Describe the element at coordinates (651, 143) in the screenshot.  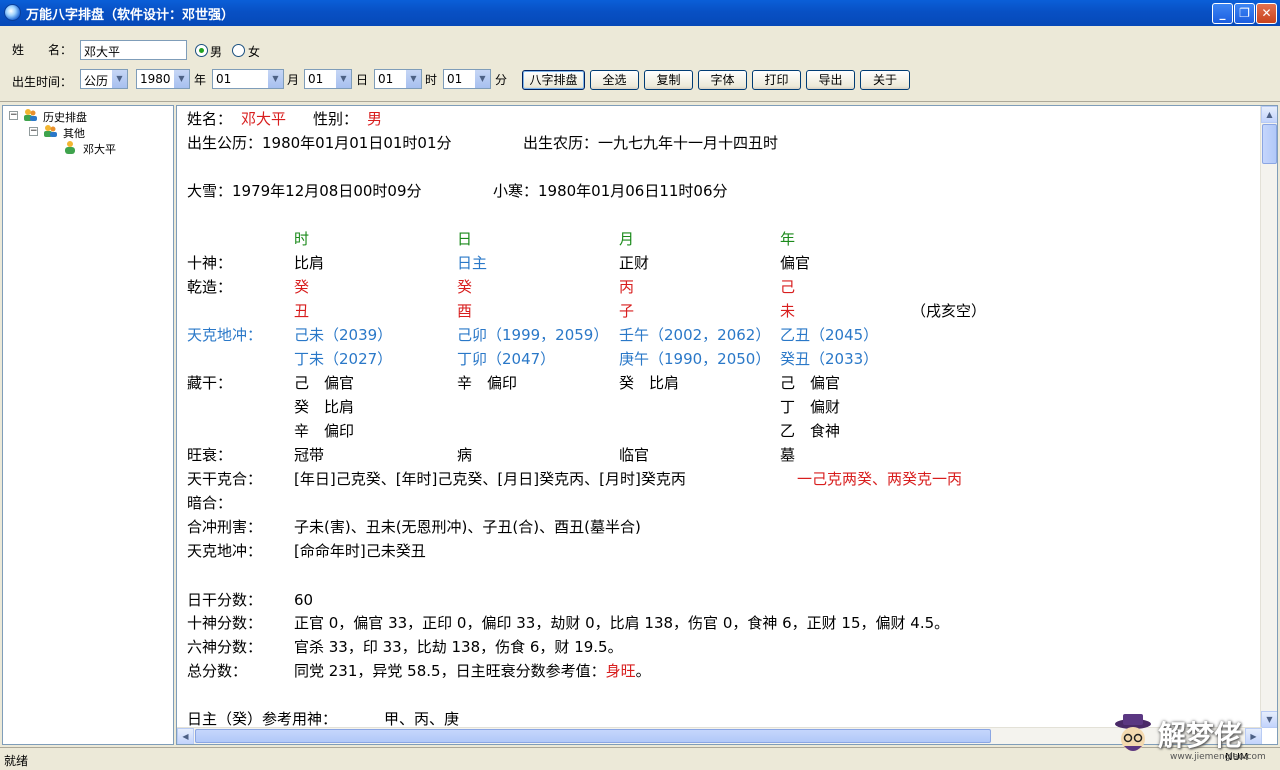
I see `lunar-date: 出生农历：一九七九年十一月十四丑时` at that location.